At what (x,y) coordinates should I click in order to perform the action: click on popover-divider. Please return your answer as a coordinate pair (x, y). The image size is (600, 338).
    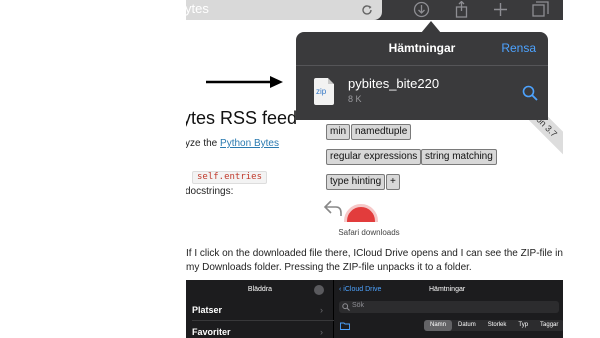
    Looking at the image, I should click on (422, 65).